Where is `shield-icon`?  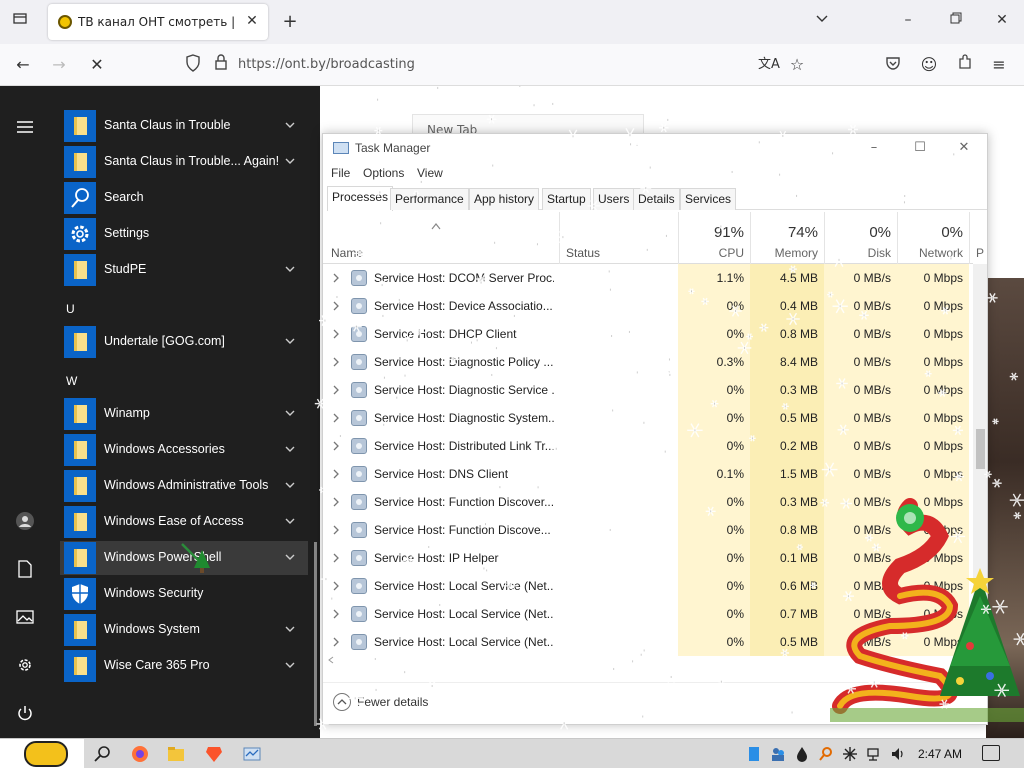 shield-icon is located at coordinates (193, 65).